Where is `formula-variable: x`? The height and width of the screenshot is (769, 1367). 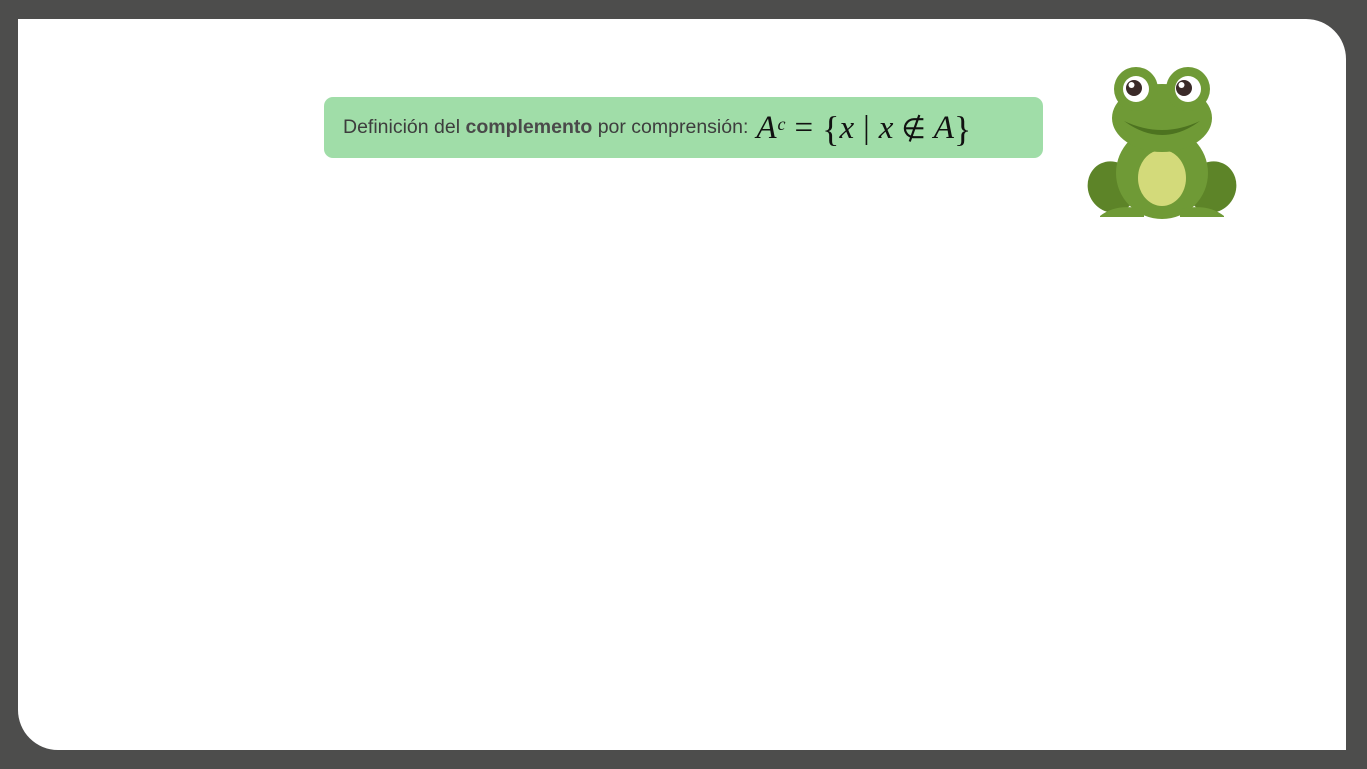 formula-variable: x is located at coordinates (847, 128).